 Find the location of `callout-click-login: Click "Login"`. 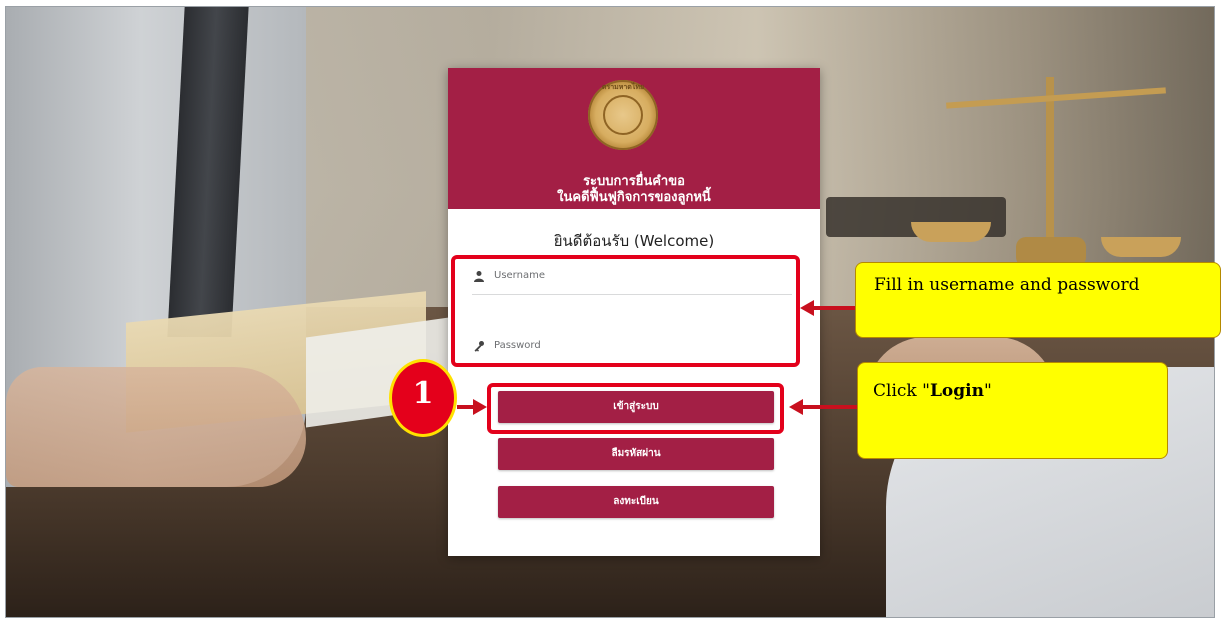

callout-click-login: Click "Login" is located at coordinates (1012, 410).